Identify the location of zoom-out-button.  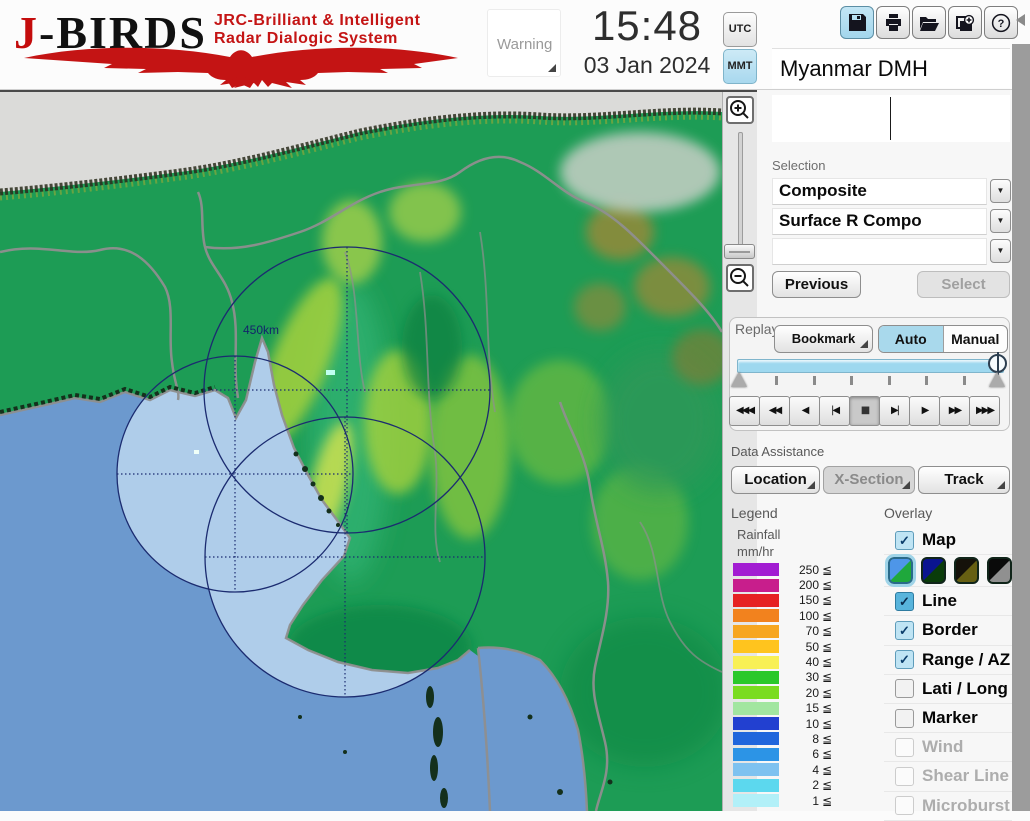
(740, 278).